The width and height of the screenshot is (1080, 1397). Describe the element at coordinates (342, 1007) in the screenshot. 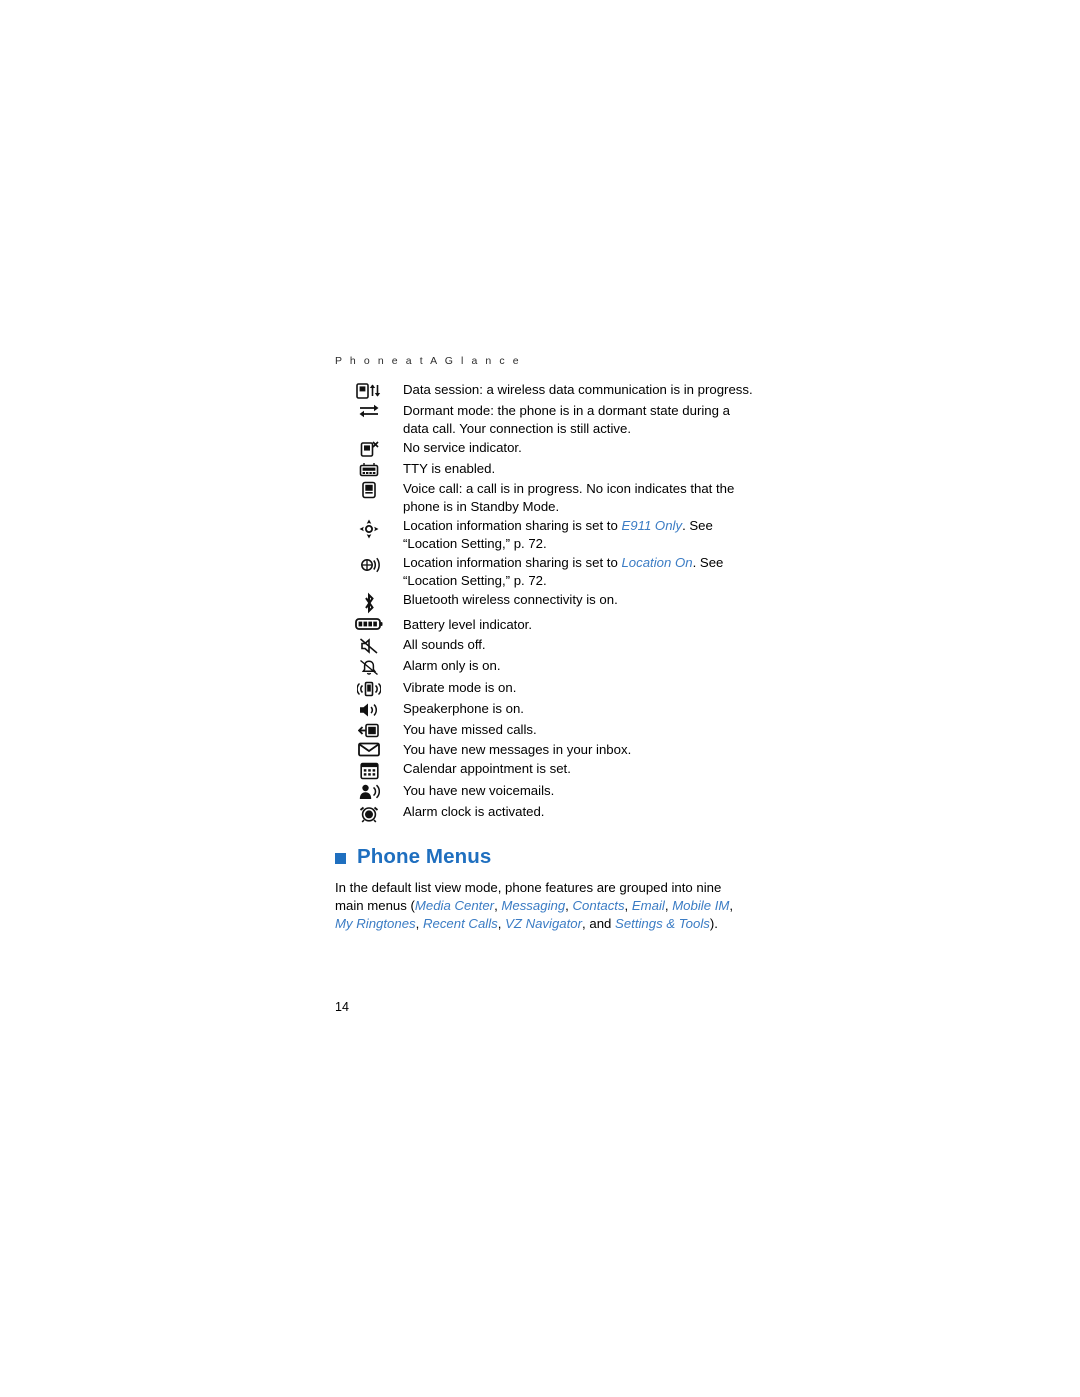

I see `page-number: 14` at that location.